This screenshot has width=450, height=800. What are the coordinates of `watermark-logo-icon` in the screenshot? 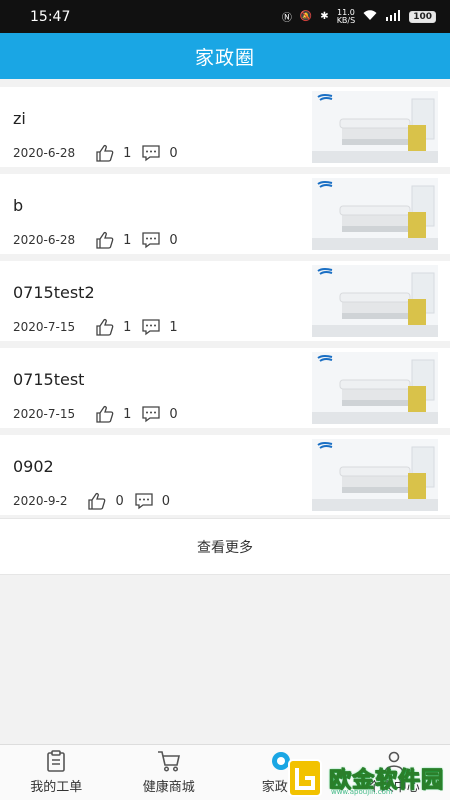 It's located at (304, 778).